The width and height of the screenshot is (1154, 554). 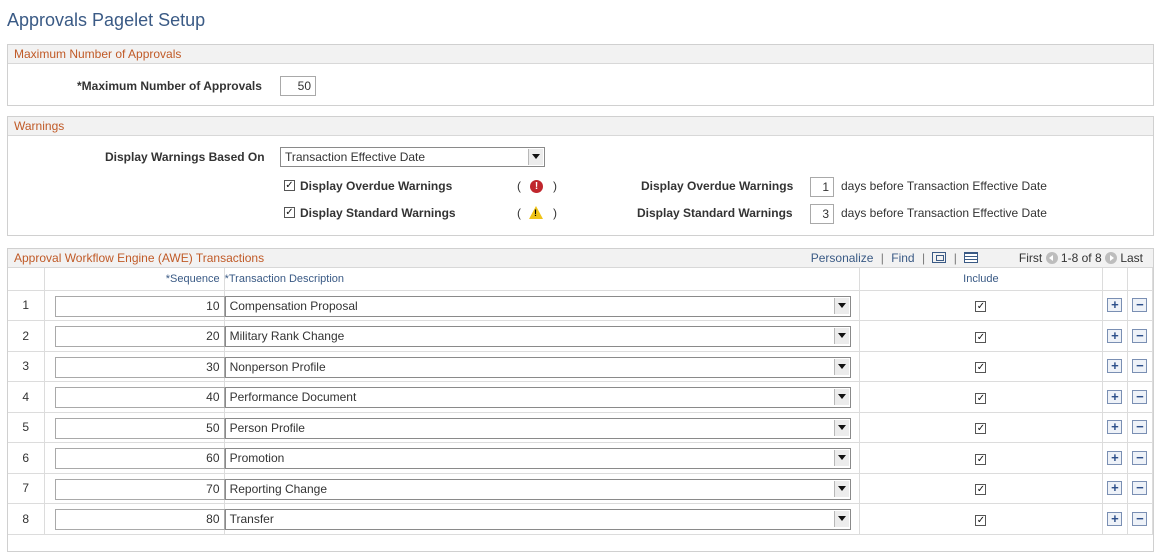 I want to click on sequence-input: 50, so click(x=139, y=428).